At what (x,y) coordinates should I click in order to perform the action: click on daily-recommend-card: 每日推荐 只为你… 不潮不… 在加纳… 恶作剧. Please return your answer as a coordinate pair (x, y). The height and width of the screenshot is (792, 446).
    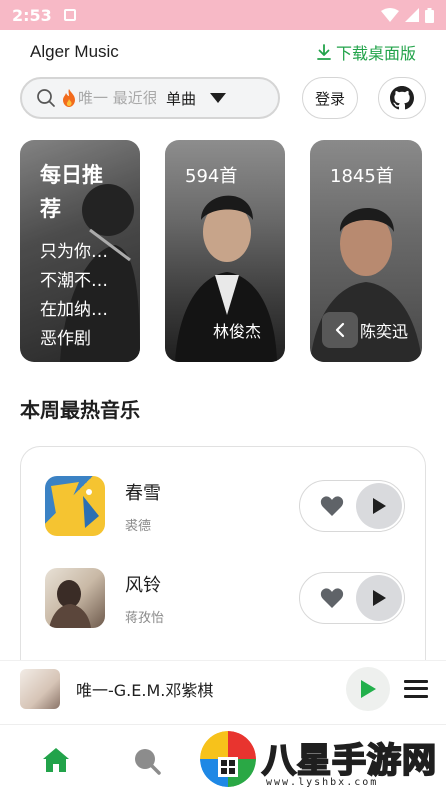
    Looking at the image, I should click on (80, 251).